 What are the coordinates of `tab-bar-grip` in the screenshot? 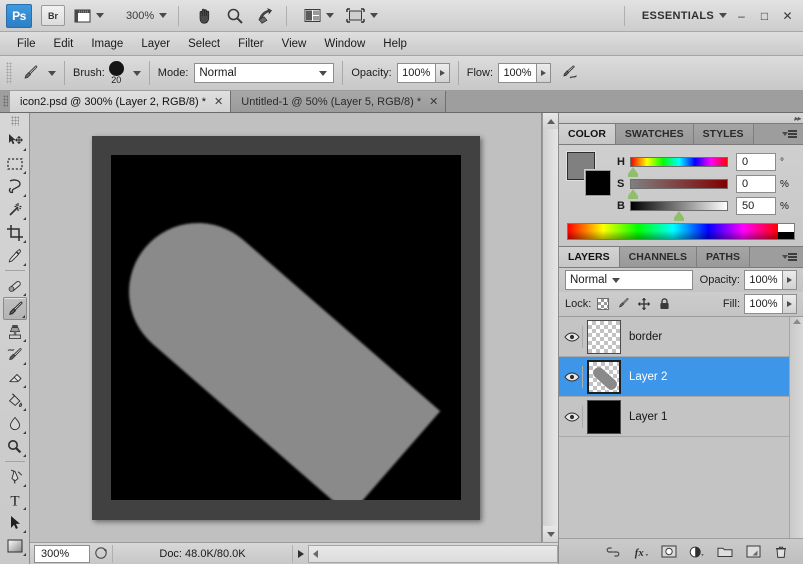 It's located at (5, 101).